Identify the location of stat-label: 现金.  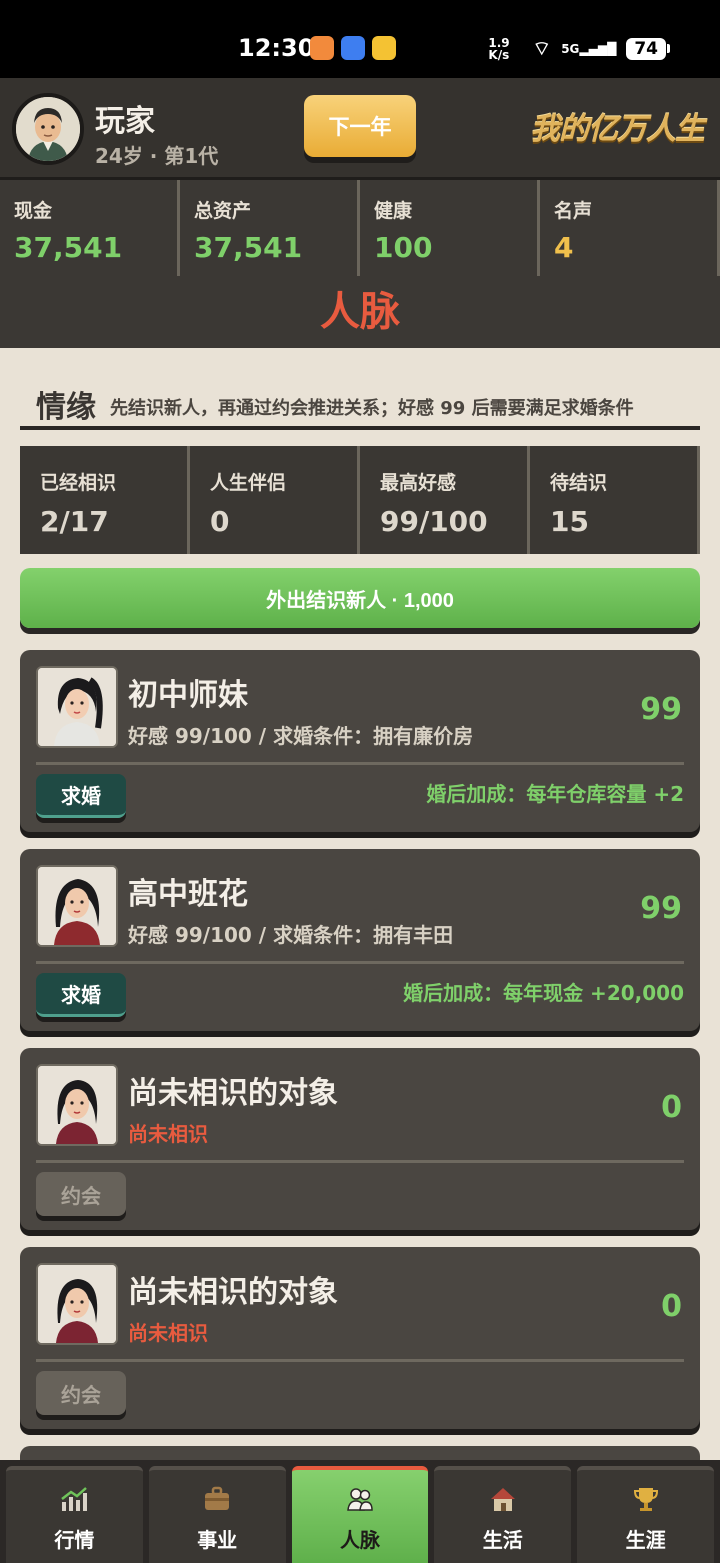
(33, 211).